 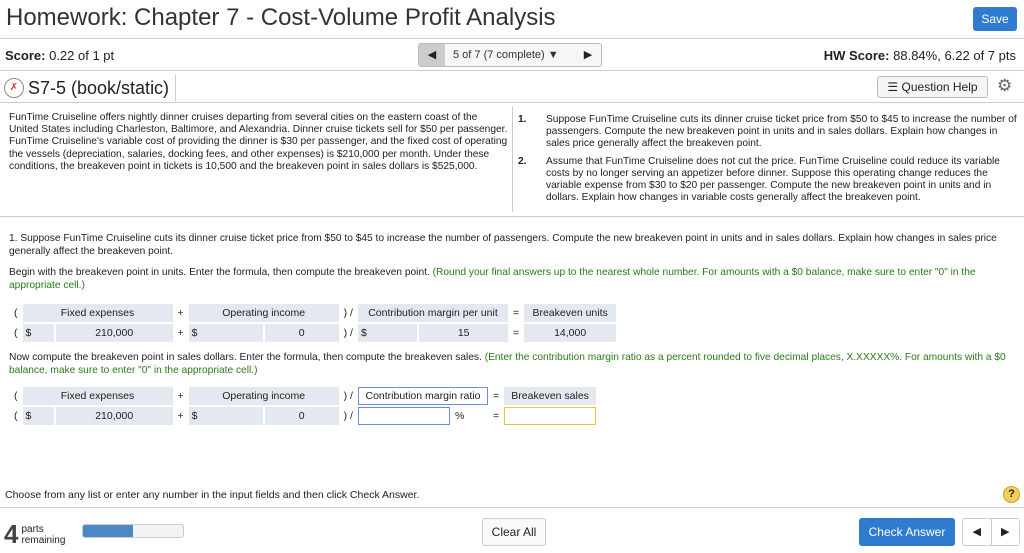 What do you see at coordinates (939, 87) in the screenshot?
I see `question-help-label: Question Help` at bounding box center [939, 87].